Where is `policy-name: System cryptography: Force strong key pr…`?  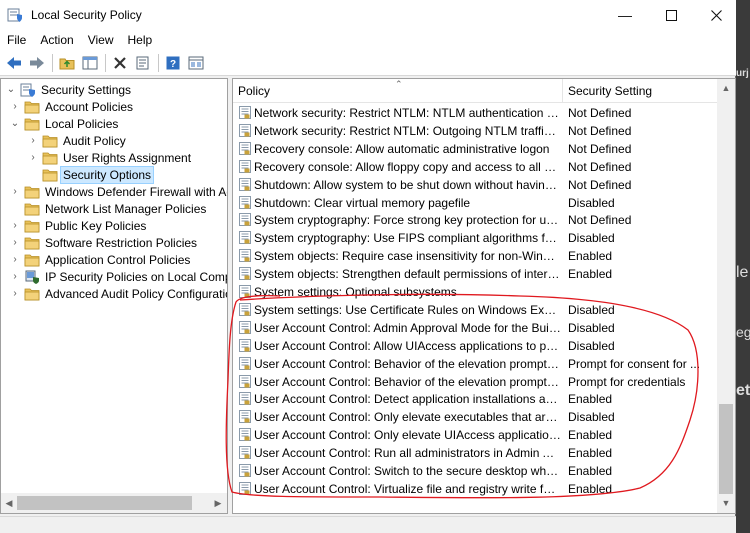 policy-name: System cryptography: Force strong key pr… is located at coordinates (407, 220).